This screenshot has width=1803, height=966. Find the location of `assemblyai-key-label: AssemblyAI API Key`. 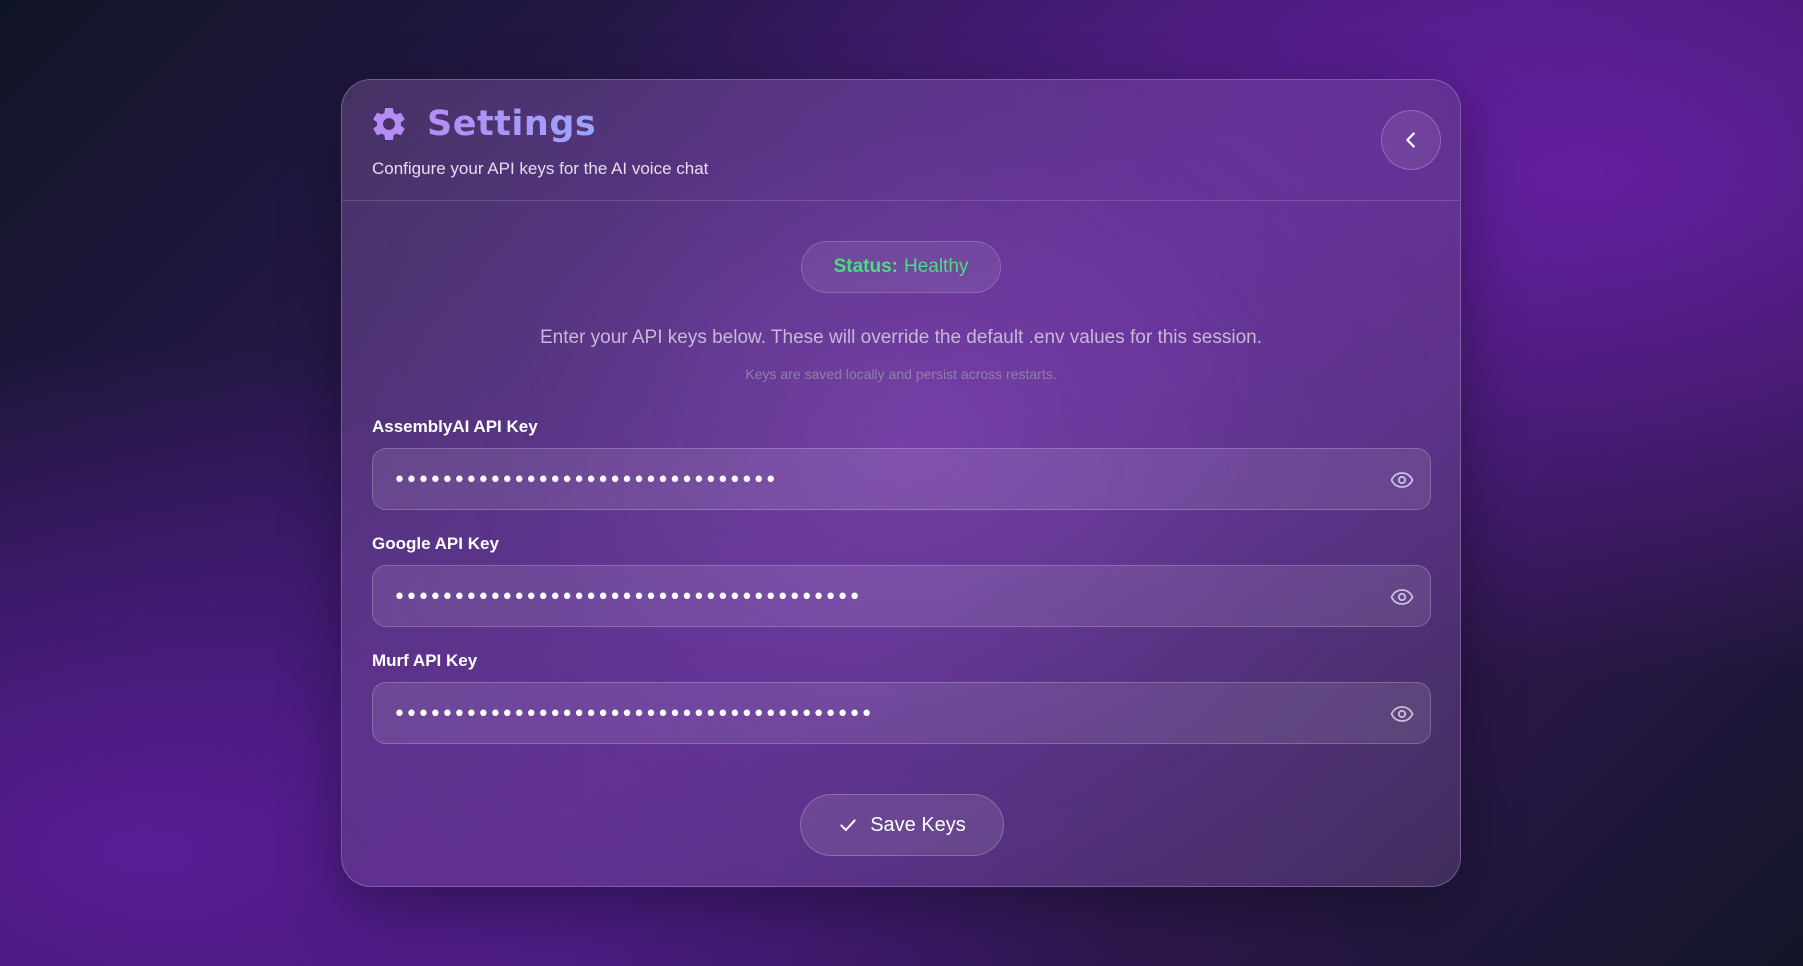

assemblyai-key-label: AssemblyAI API Key is located at coordinates (455, 426).